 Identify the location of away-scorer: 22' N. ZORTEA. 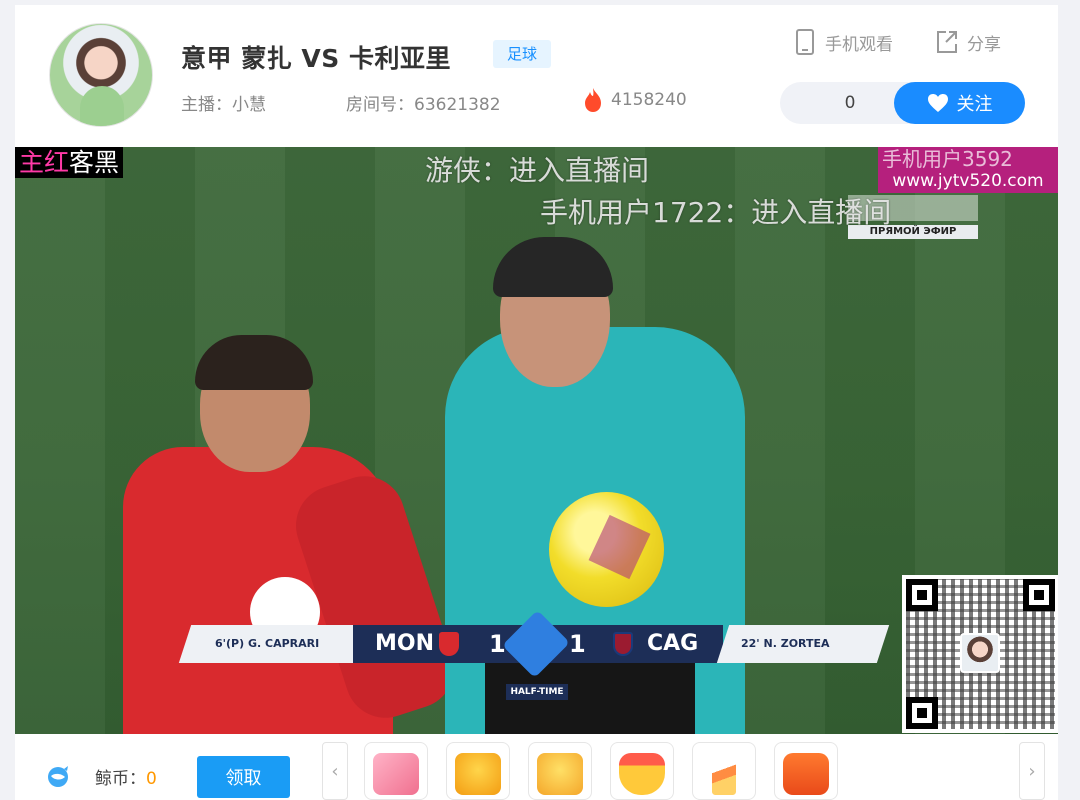
(785, 643).